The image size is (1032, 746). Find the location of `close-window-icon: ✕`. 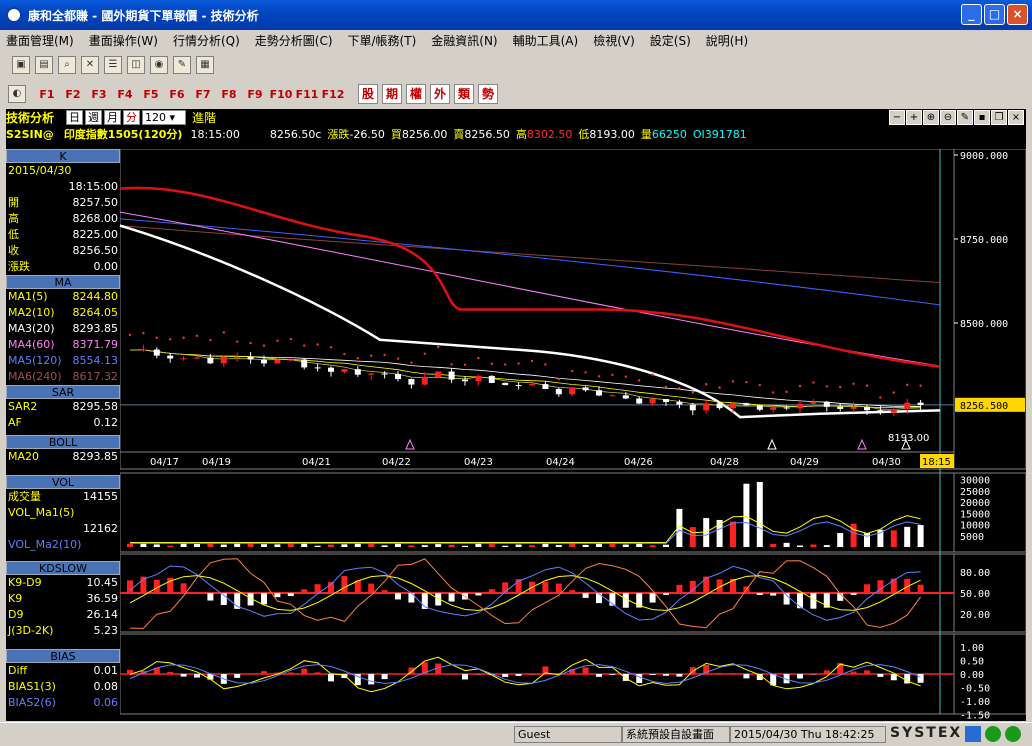

close-window-icon: ✕ is located at coordinates (90, 65).